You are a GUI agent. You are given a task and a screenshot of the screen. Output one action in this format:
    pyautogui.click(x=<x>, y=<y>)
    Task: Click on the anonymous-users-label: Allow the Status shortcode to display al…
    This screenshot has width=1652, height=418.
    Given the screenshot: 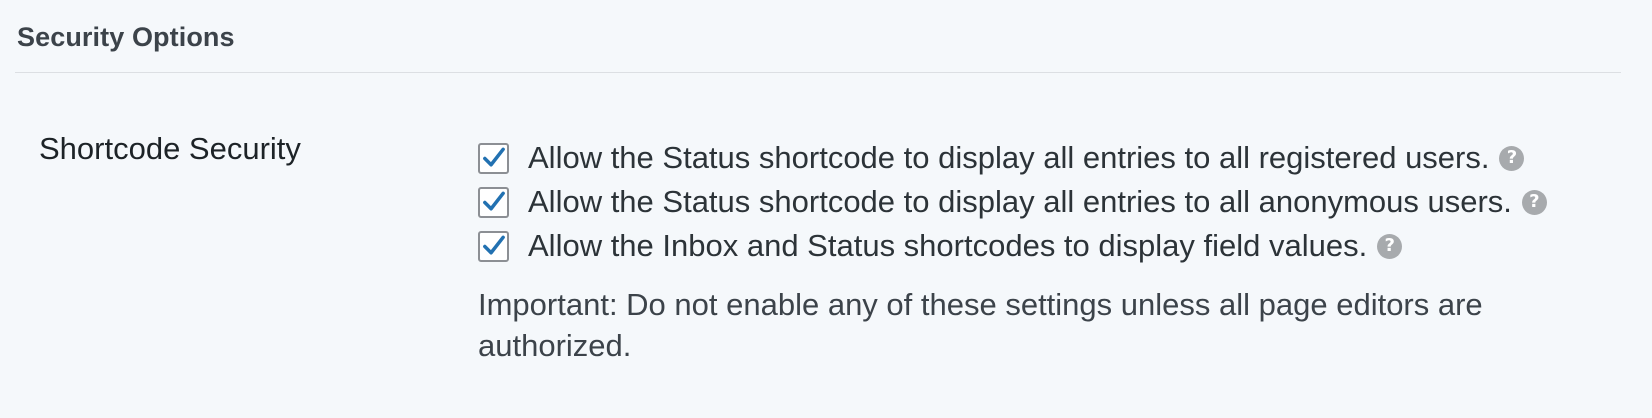 What is the action you would take?
    pyautogui.click(x=1020, y=202)
    